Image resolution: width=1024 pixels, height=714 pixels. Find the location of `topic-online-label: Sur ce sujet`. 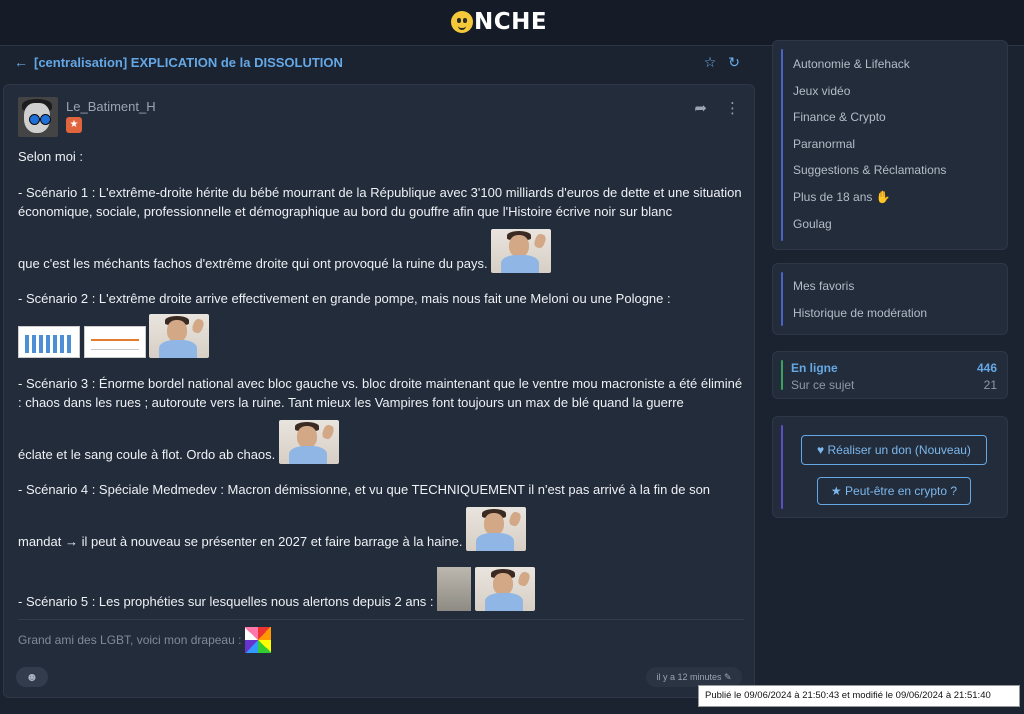

topic-online-label: Sur ce sujet is located at coordinates (823, 385).